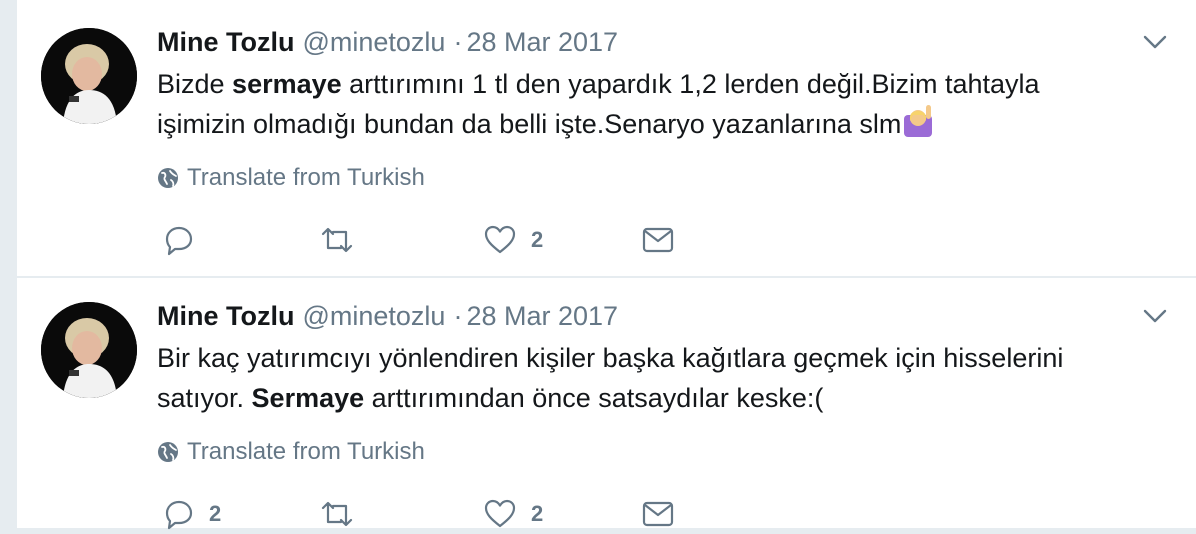  I want to click on tweet-actions: 2, so click(457, 240).